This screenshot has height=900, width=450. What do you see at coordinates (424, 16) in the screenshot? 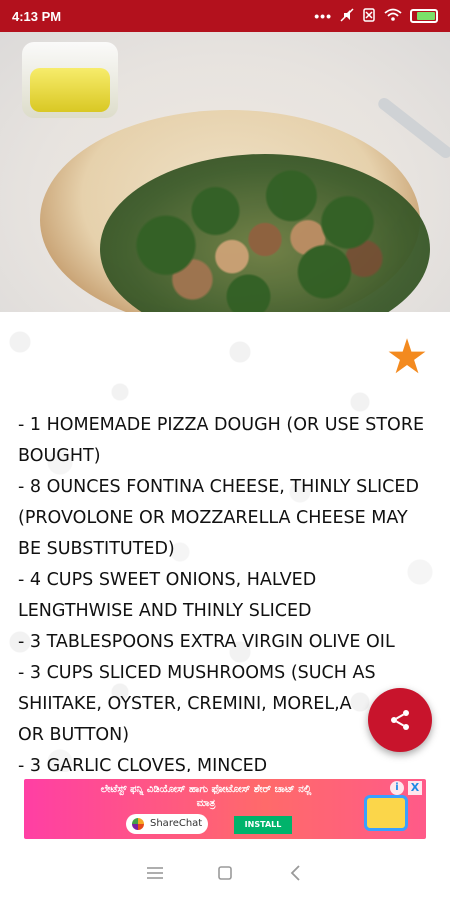
I see `battery-icon` at bounding box center [424, 16].